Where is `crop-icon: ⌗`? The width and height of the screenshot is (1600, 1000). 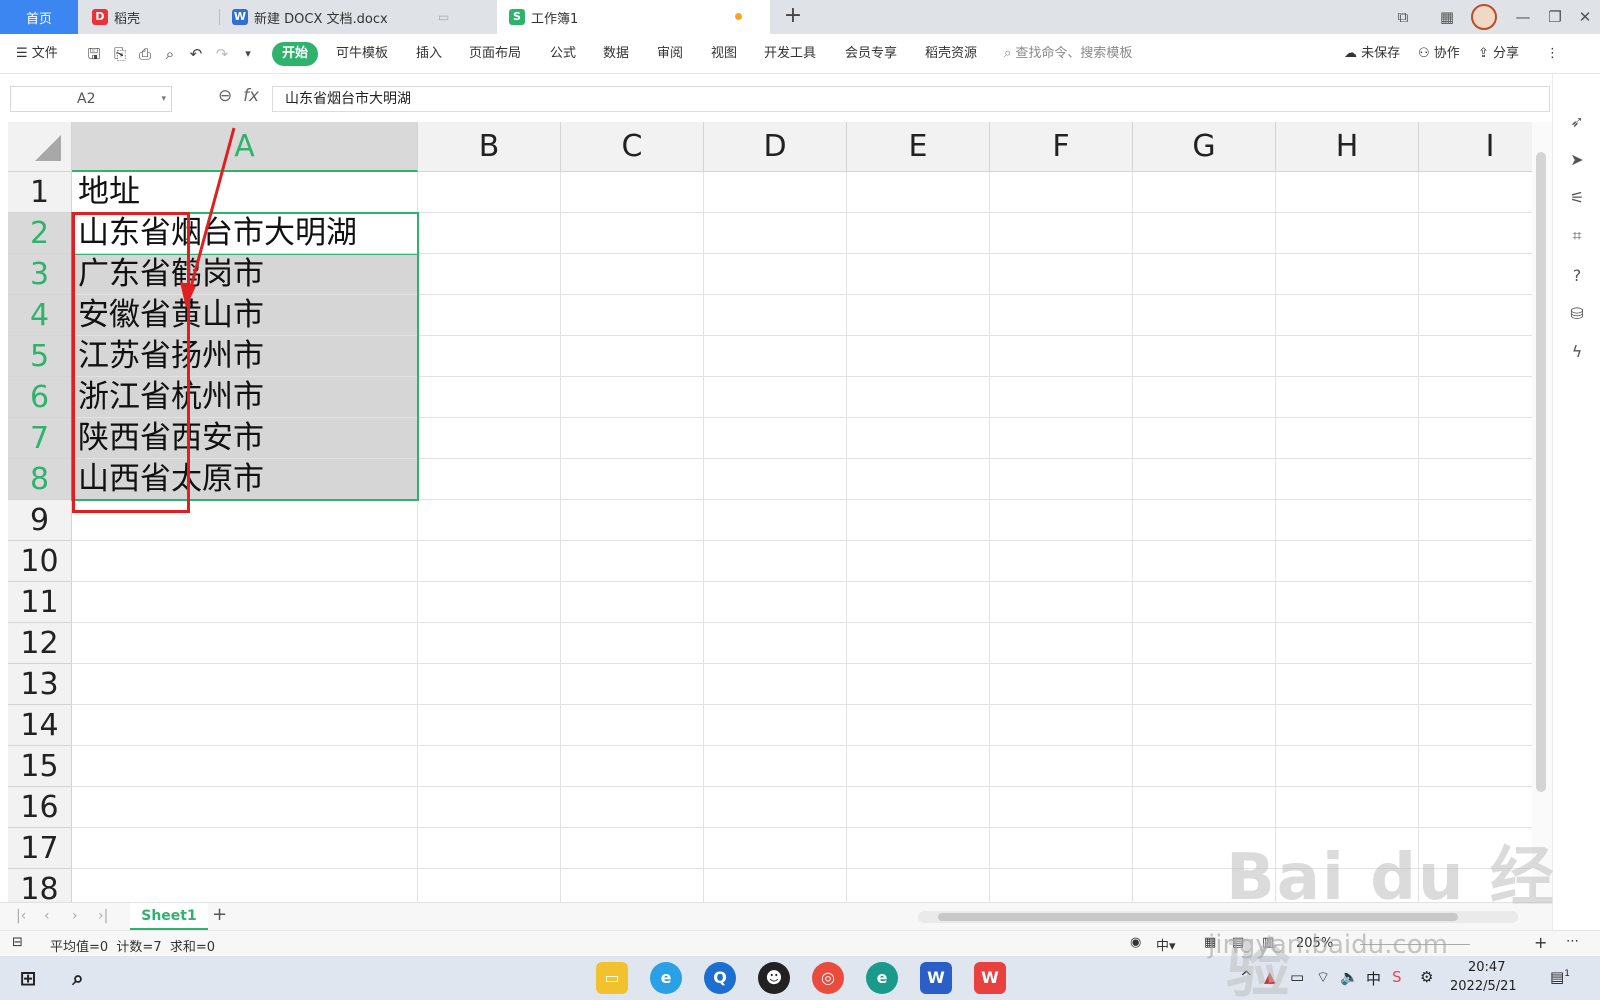
crop-icon: ⌗ is located at coordinates (1577, 236).